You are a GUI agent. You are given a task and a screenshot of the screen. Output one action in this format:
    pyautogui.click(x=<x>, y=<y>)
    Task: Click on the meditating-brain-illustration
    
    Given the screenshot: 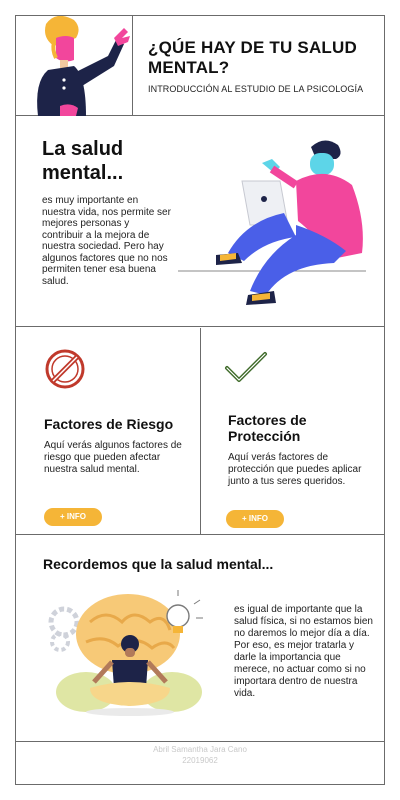 What is the action you would take?
    pyautogui.click(x=128, y=652)
    